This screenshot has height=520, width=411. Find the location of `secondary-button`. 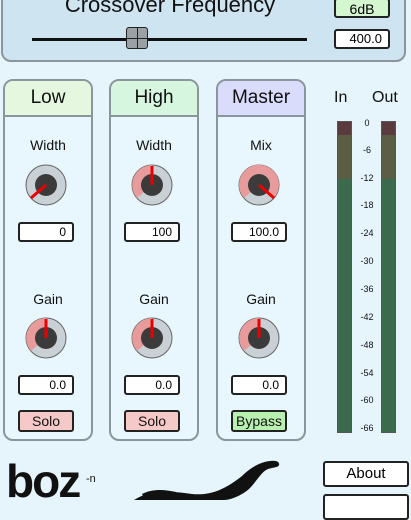

secondary-button is located at coordinates (366, 507).